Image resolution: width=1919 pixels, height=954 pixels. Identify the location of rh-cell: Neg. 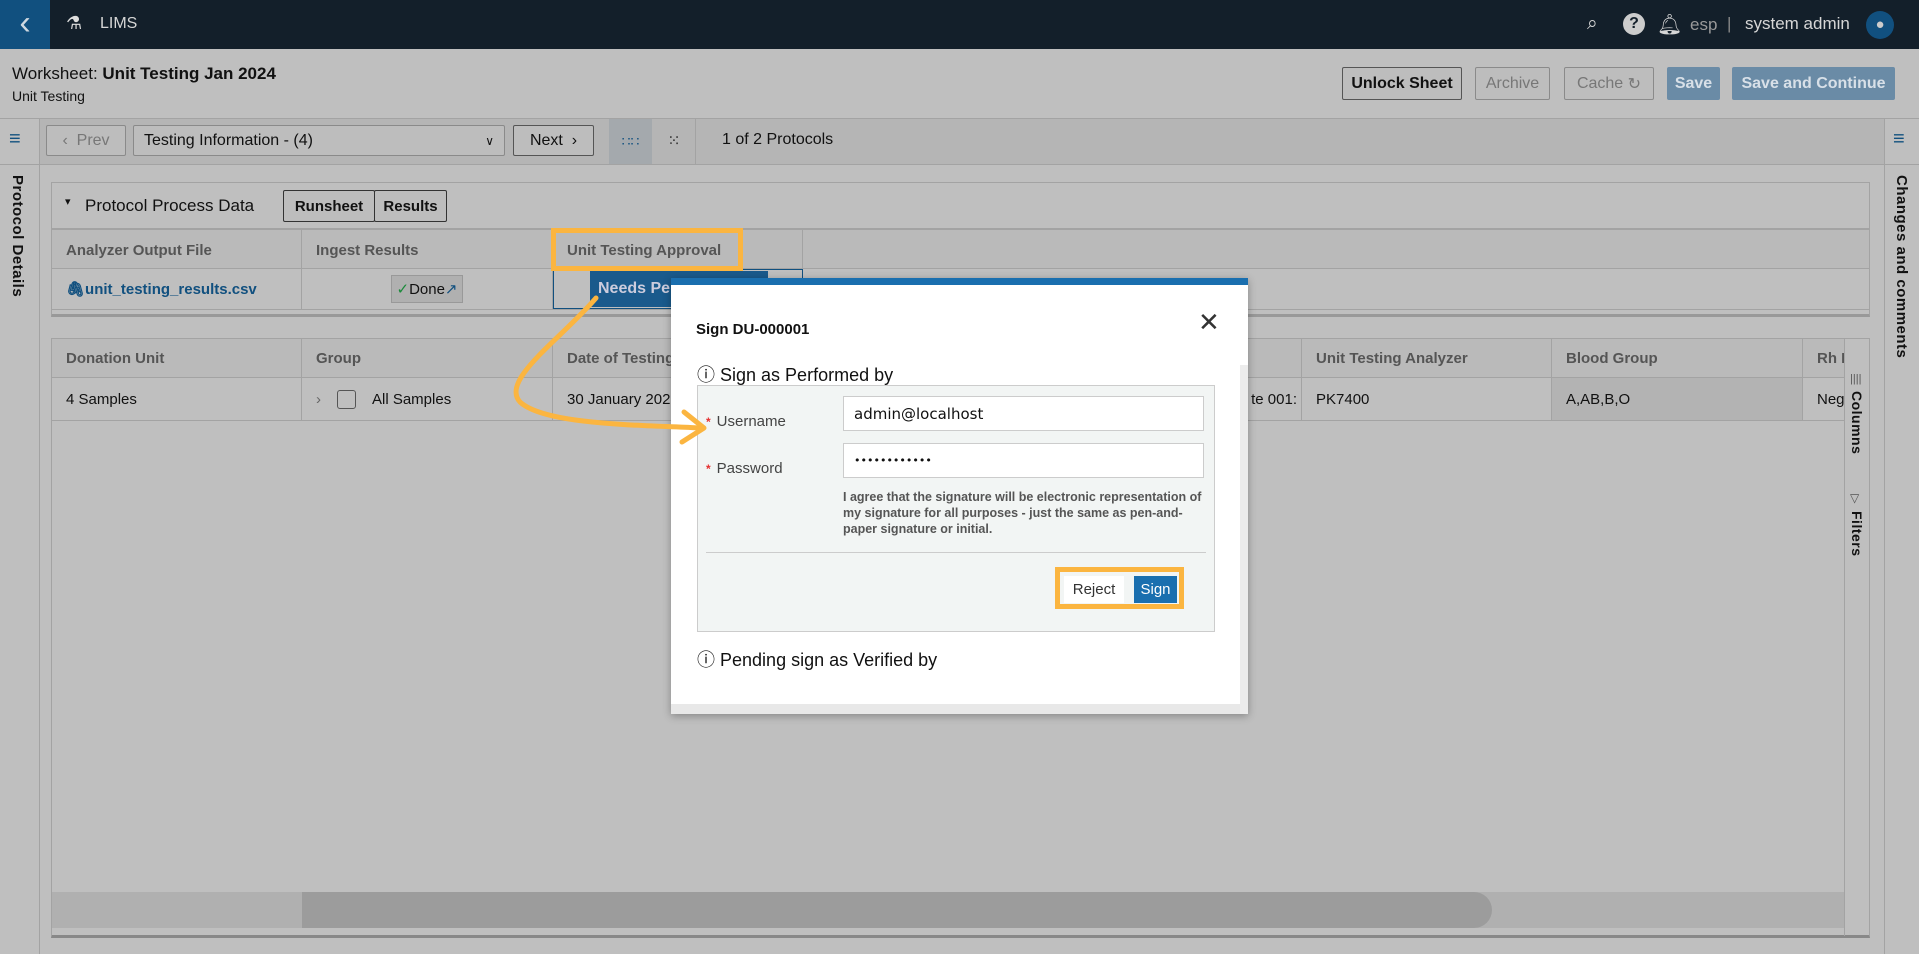
(1830, 399).